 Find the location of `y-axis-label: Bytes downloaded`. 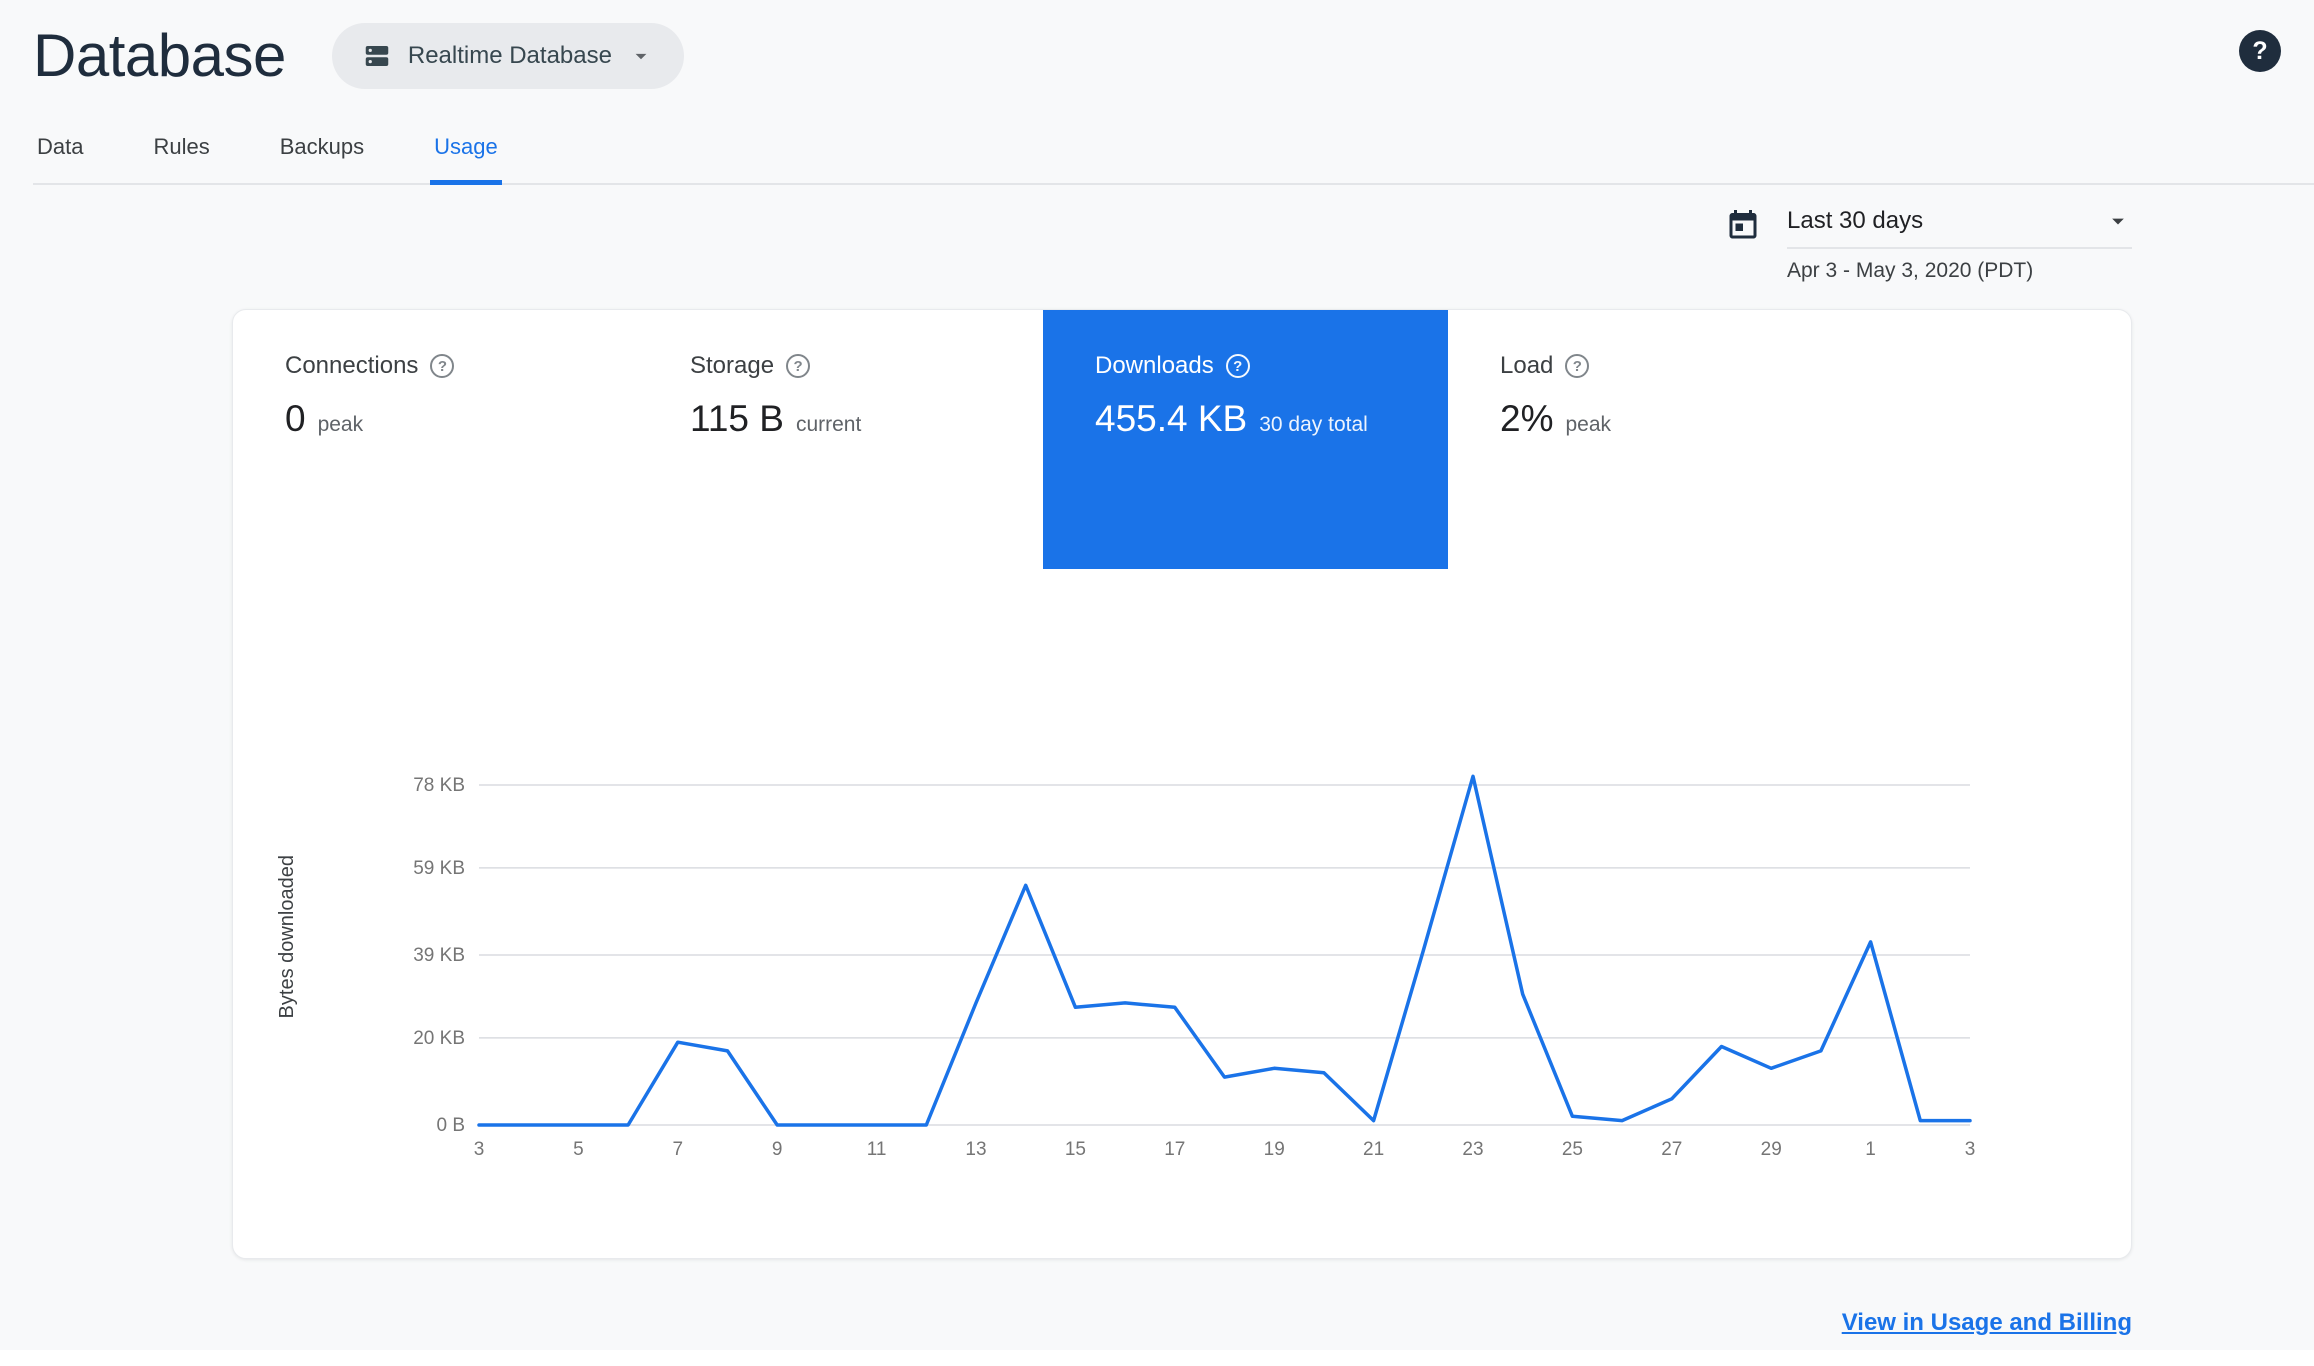

y-axis-label: Bytes downloaded is located at coordinates (286, 937).